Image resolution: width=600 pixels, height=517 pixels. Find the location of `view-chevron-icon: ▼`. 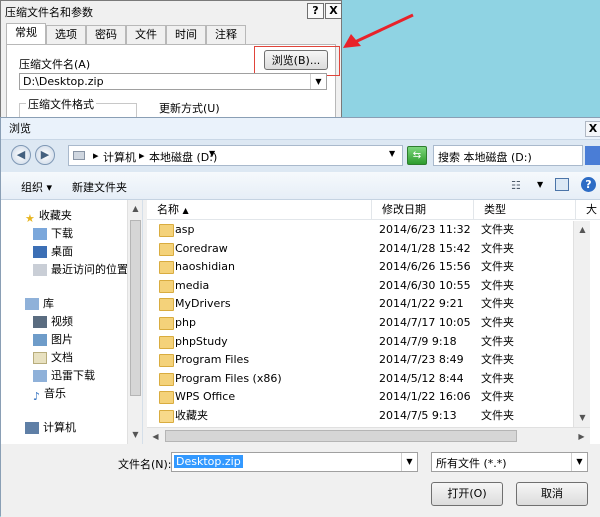

view-chevron-icon: ▼ is located at coordinates (540, 184).